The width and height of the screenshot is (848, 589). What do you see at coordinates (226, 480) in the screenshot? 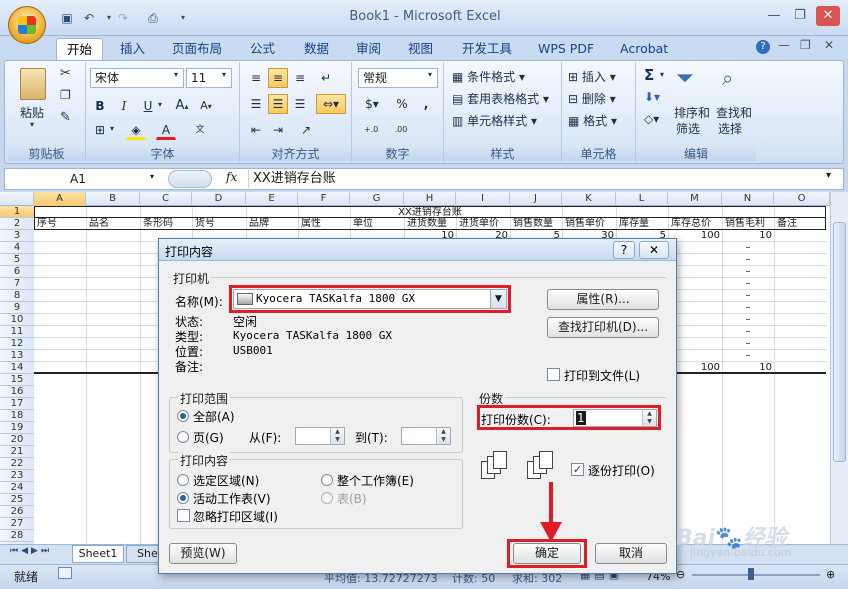
I see `selection-label: 选定区域(N)` at bounding box center [226, 480].